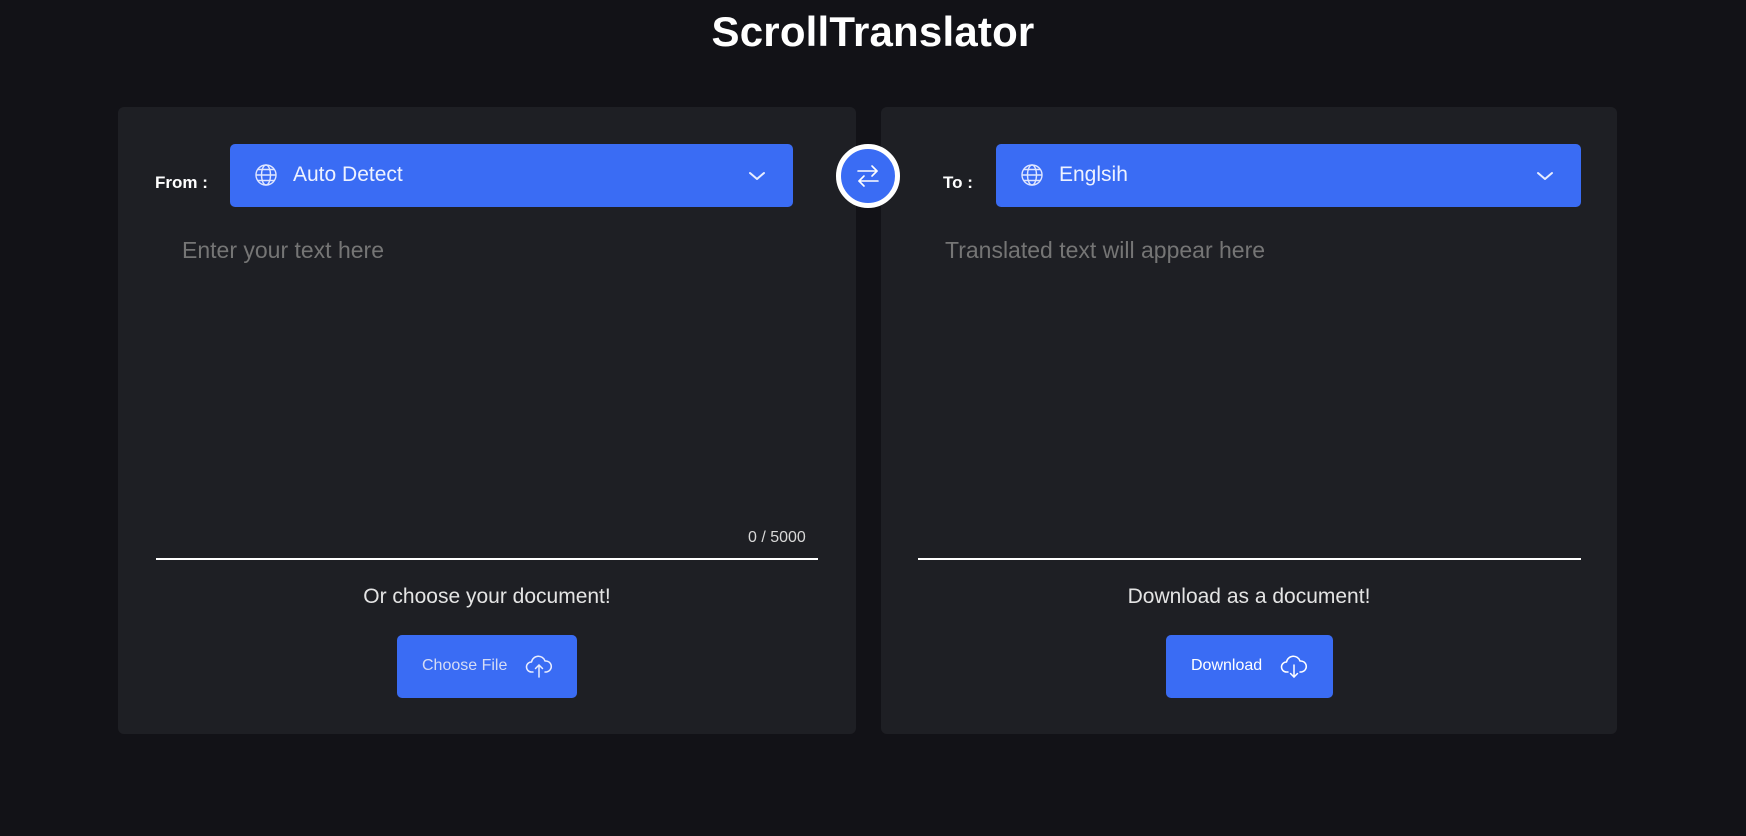  Describe the element at coordinates (1227, 665) in the screenshot. I see `download-label: Download` at that location.